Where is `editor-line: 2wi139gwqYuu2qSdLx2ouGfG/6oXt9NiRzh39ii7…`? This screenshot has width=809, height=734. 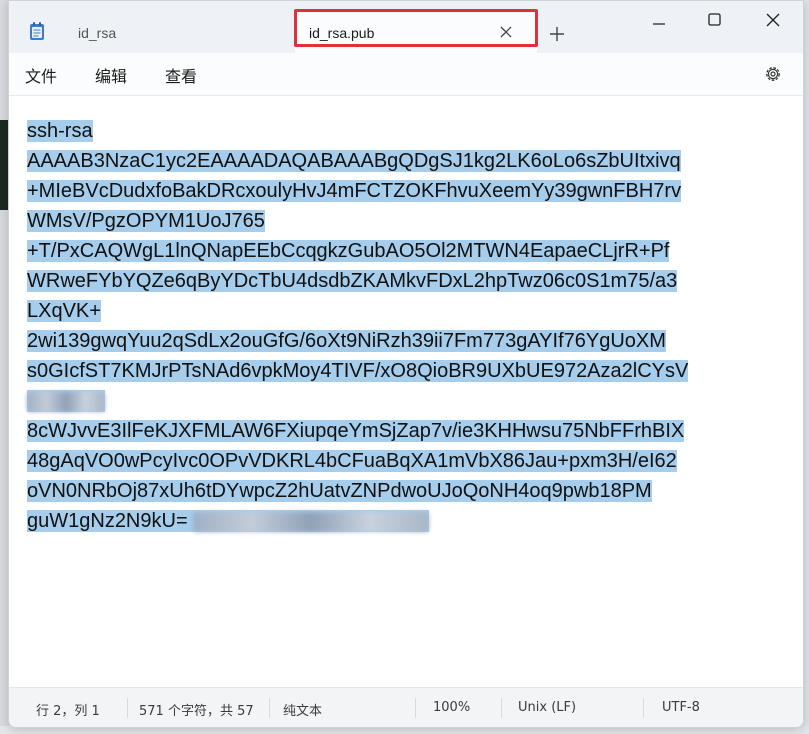
editor-line: 2wi139gwqYuu2qSdLx2ouGfG/6oXt9NiRzh39ii7… is located at coordinates (346, 341).